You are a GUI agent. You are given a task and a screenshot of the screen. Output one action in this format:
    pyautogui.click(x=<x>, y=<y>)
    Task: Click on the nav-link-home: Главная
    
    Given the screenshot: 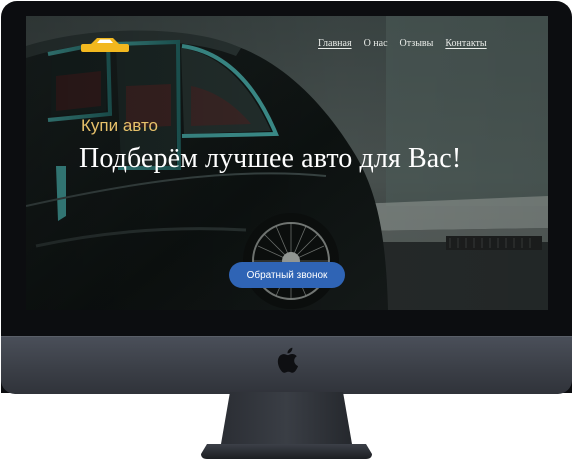 What is the action you would take?
    pyautogui.click(x=335, y=43)
    